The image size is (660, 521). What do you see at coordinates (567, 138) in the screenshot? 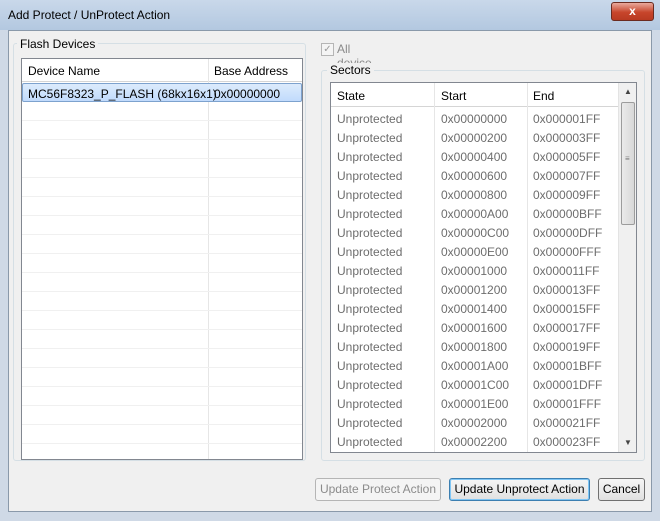
I see `sector-end-cell: 0x000003FF` at bounding box center [567, 138].